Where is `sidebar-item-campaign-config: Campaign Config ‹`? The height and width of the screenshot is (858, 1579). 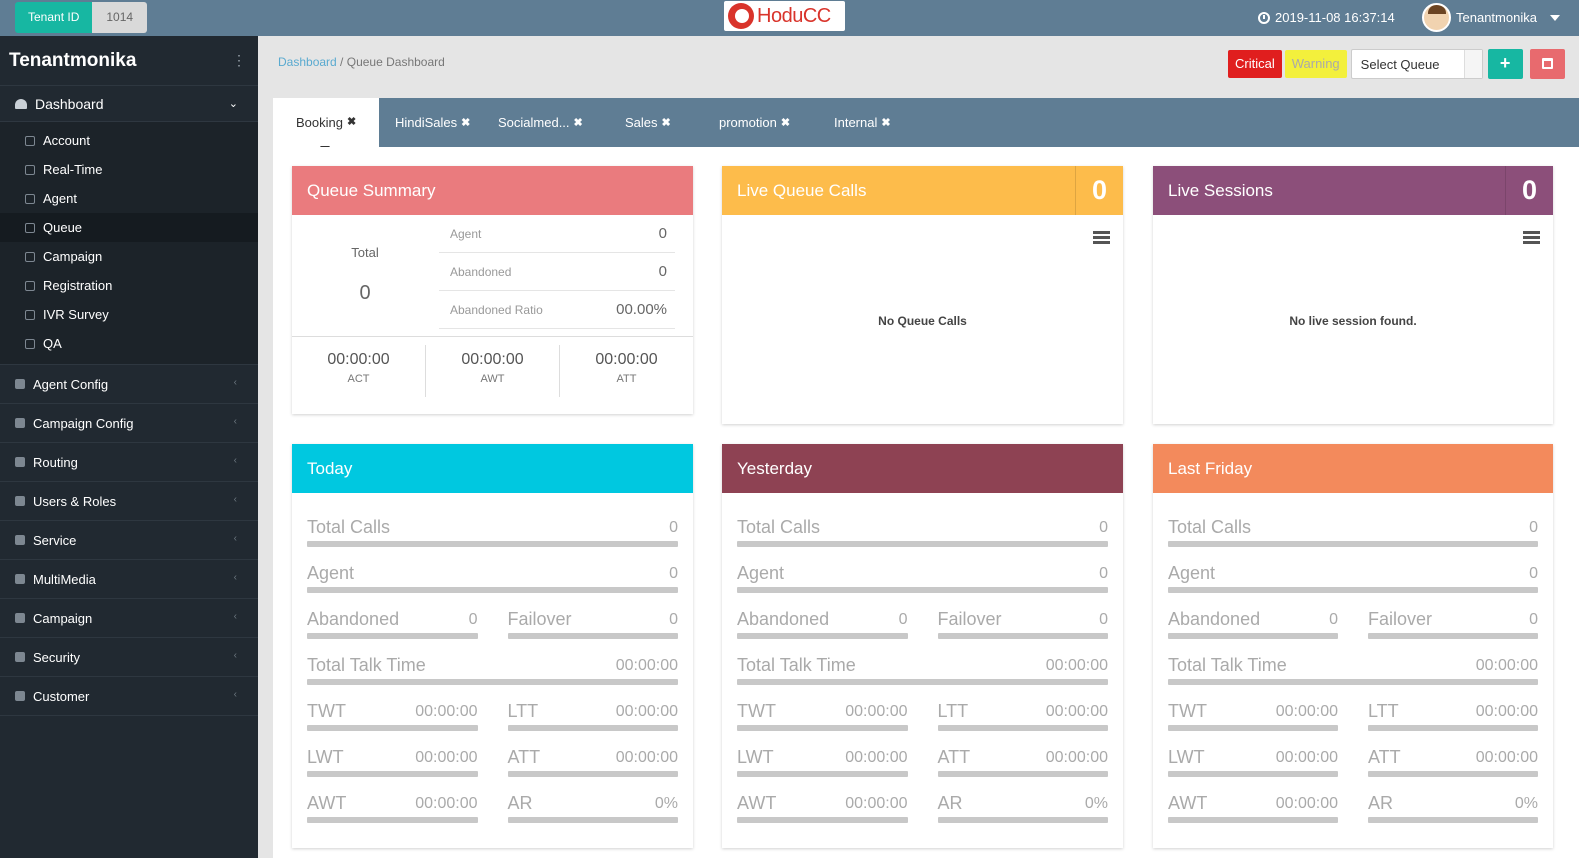 sidebar-item-campaign-config: Campaign Config ‹ is located at coordinates (129, 423).